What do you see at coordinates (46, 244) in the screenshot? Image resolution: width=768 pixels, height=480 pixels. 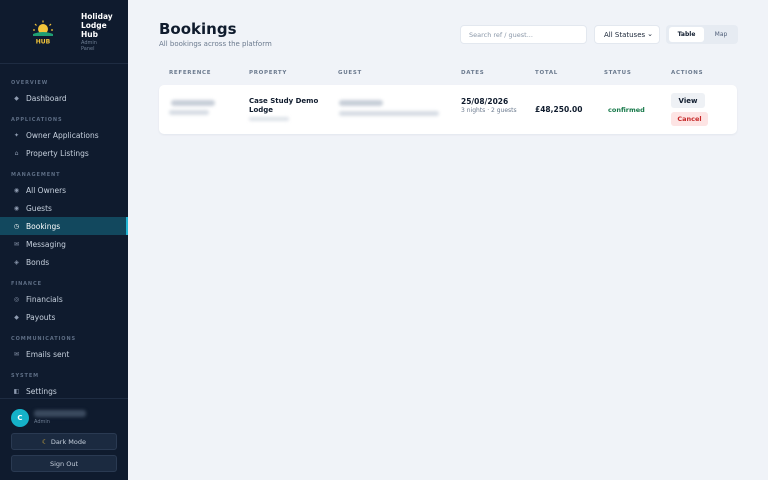 I see `sidebar-item-label: Messaging` at bounding box center [46, 244].